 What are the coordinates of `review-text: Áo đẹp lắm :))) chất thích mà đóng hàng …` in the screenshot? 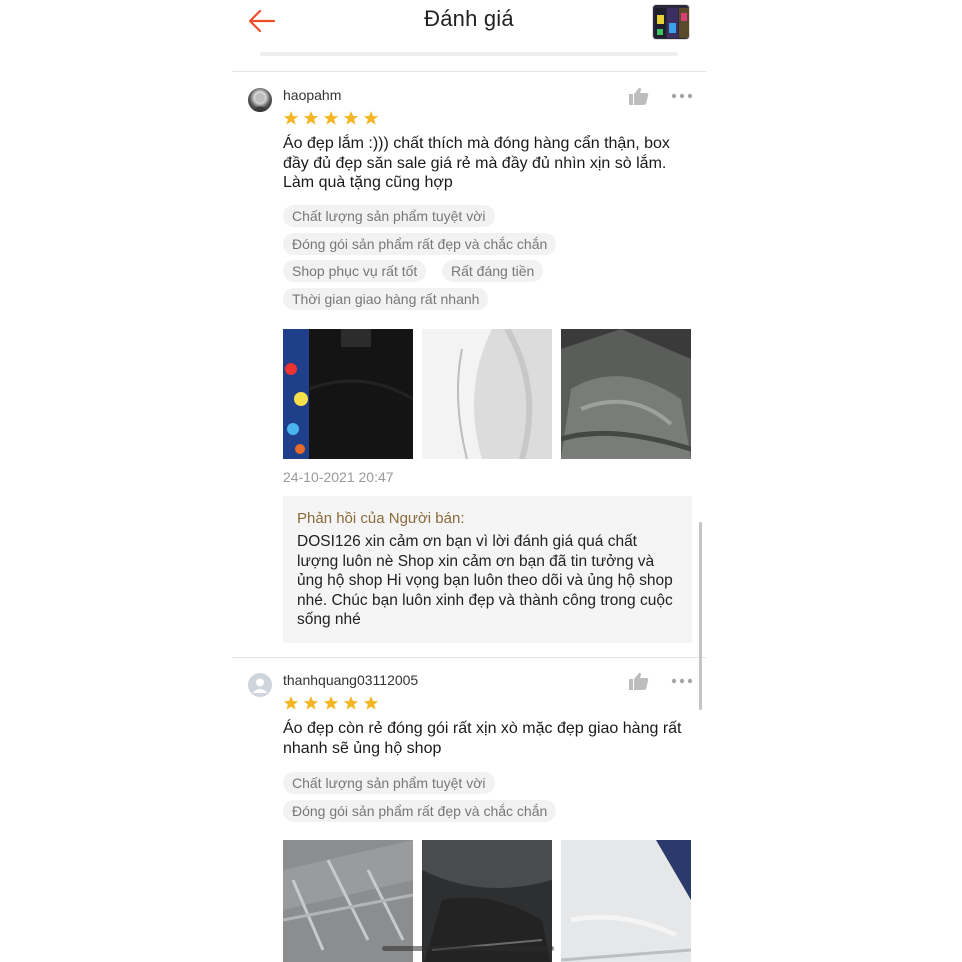 It's located at (476, 163).